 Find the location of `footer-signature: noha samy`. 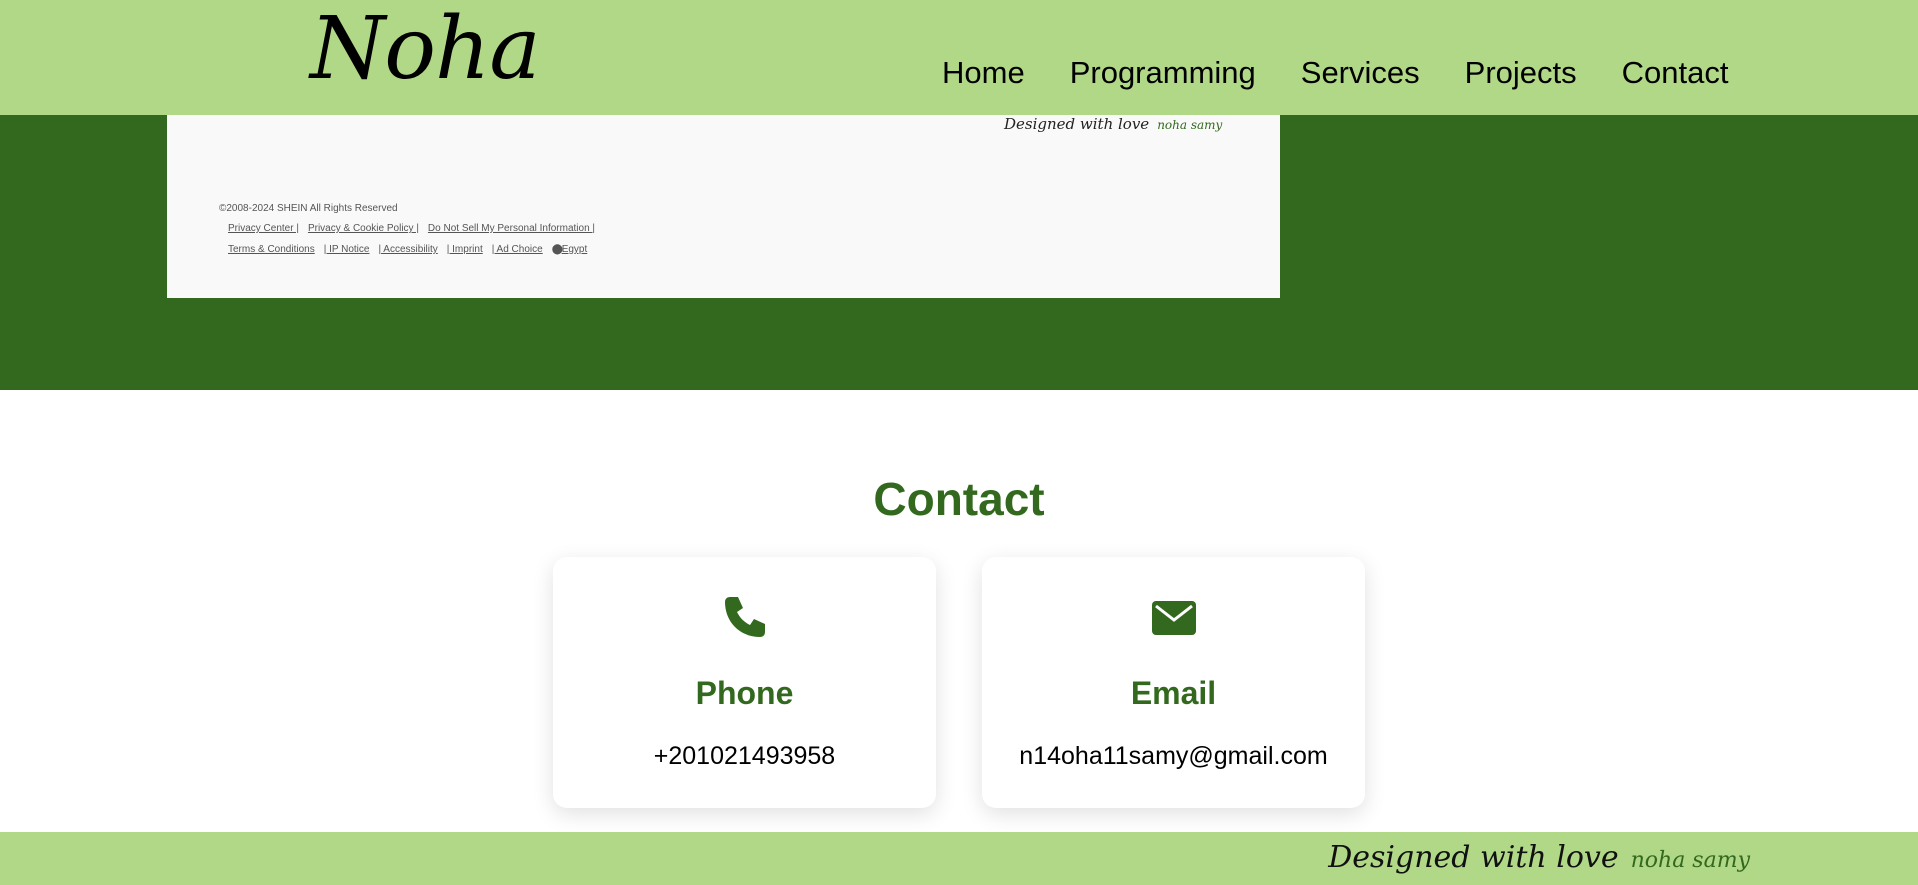

footer-signature: noha samy is located at coordinates (1690, 860).